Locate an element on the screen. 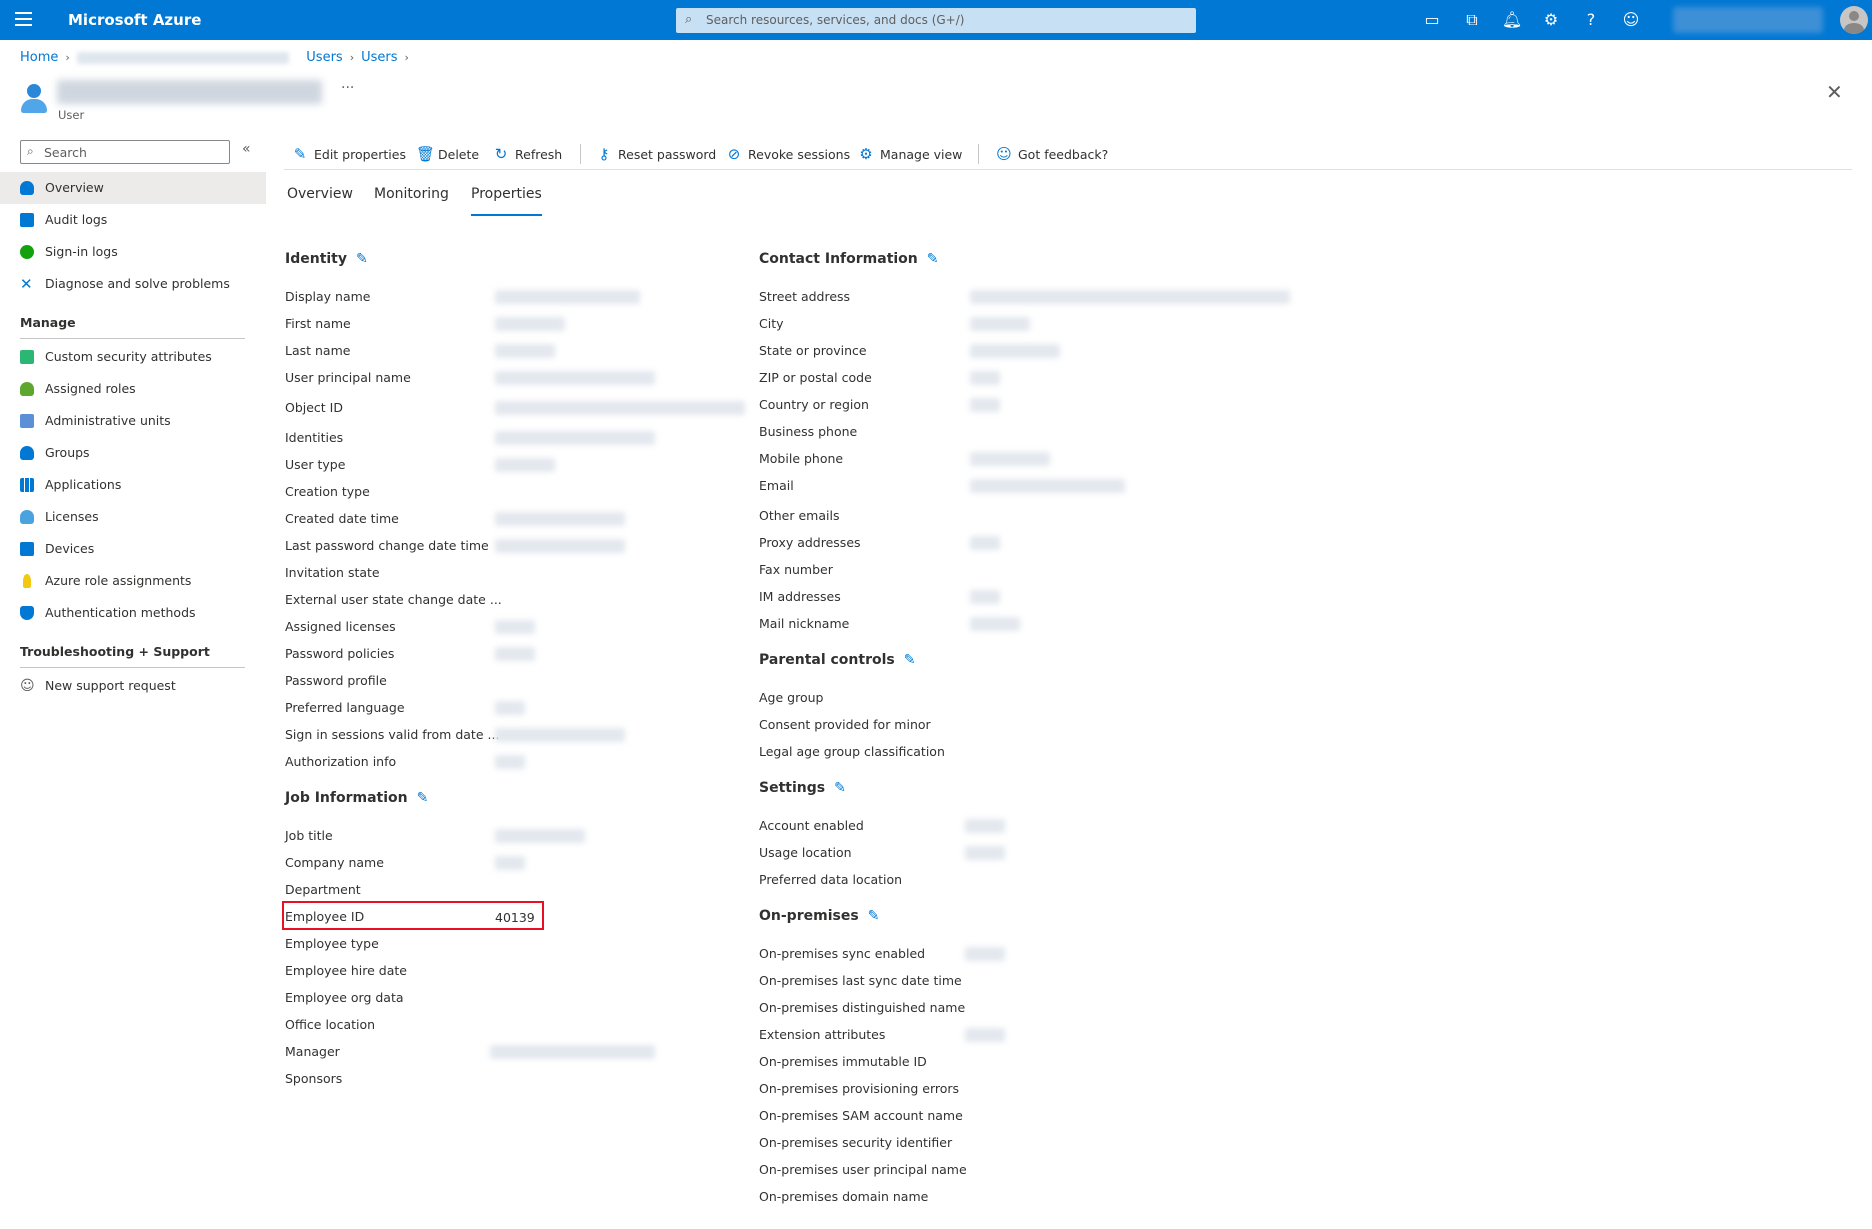  tab-overview: Overview is located at coordinates (320, 201).